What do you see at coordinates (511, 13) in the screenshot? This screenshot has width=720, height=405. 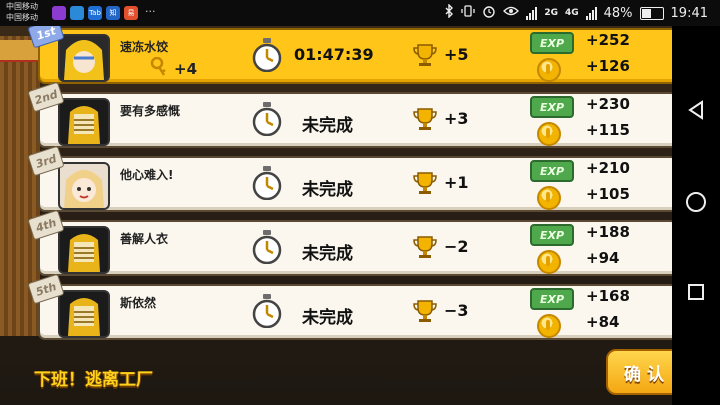 I see `eye-icon` at bounding box center [511, 13].